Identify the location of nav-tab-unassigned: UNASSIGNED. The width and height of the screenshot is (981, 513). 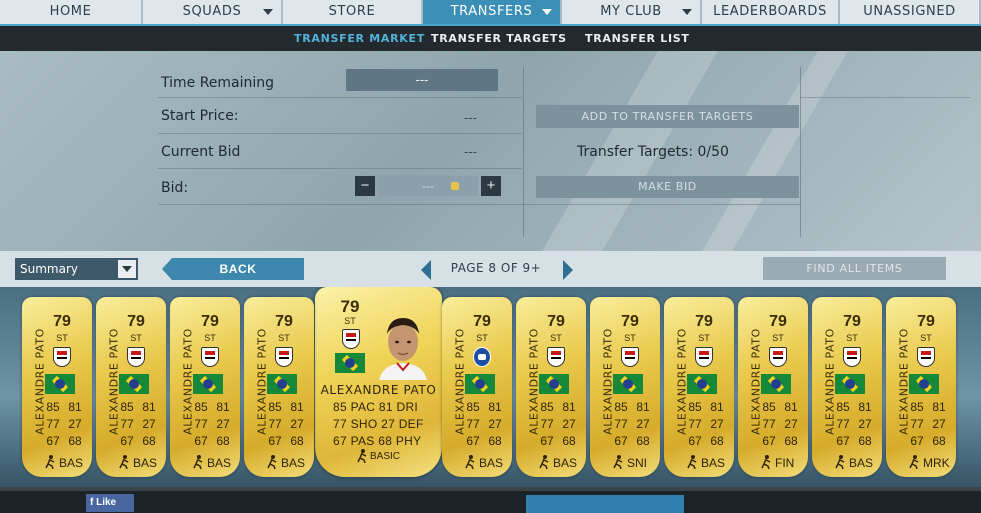
(910, 12).